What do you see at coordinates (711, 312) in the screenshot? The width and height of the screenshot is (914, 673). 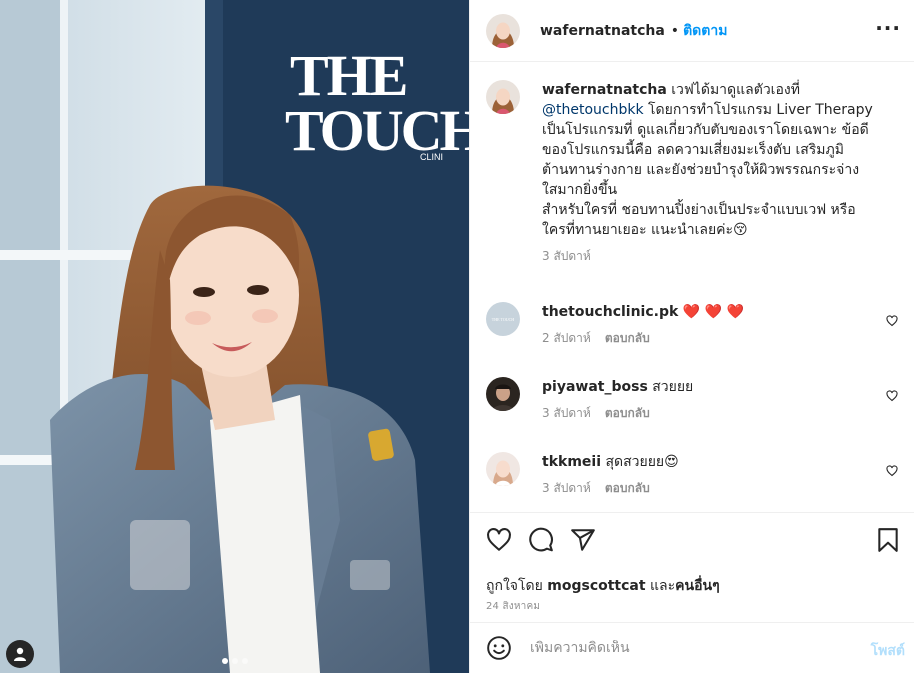 I see `comment-text: ❤️ ❤️ ❤️` at bounding box center [711, 312].